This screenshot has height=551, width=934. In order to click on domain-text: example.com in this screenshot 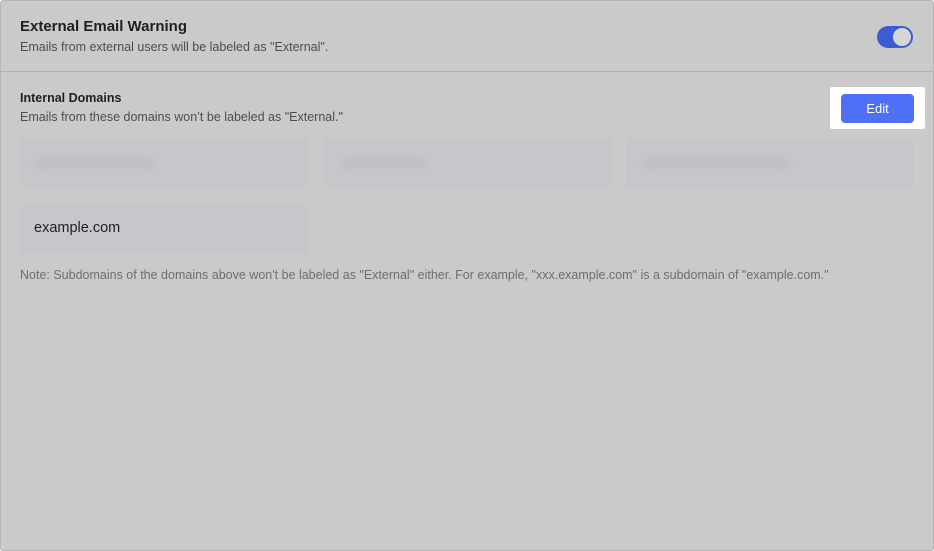, I will do `click(77, 228)`.